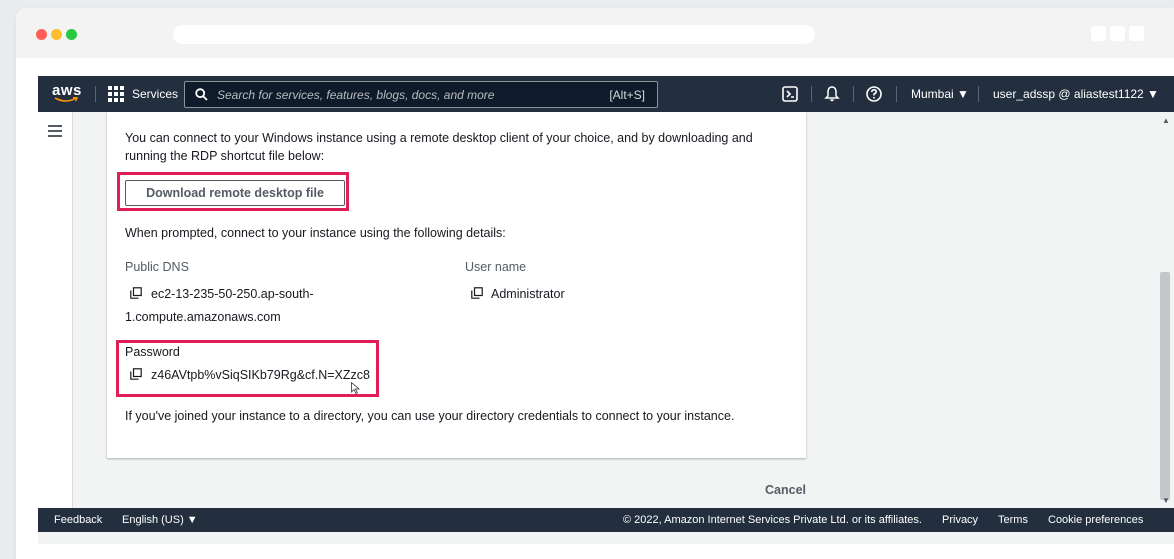 The height and width of the screenshot is (559, 1174). What do you see at coordinates (874, 94) in the screenshot?
I see `help-icon` at bounding box center [874, 94].